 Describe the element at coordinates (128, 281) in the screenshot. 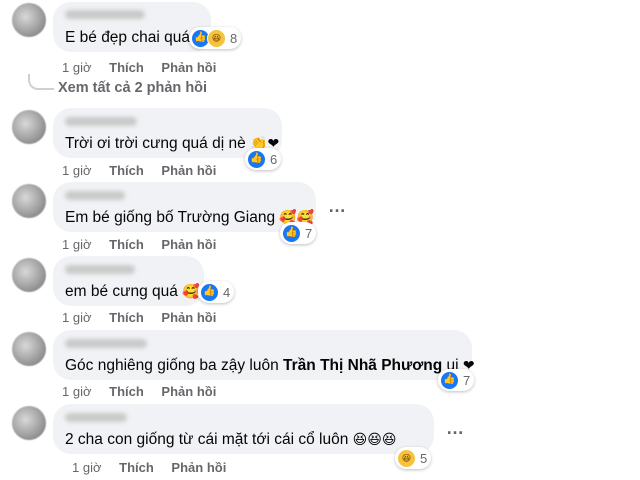

I see `comment-bubble: em bé cưng quá 🥰` at that location.